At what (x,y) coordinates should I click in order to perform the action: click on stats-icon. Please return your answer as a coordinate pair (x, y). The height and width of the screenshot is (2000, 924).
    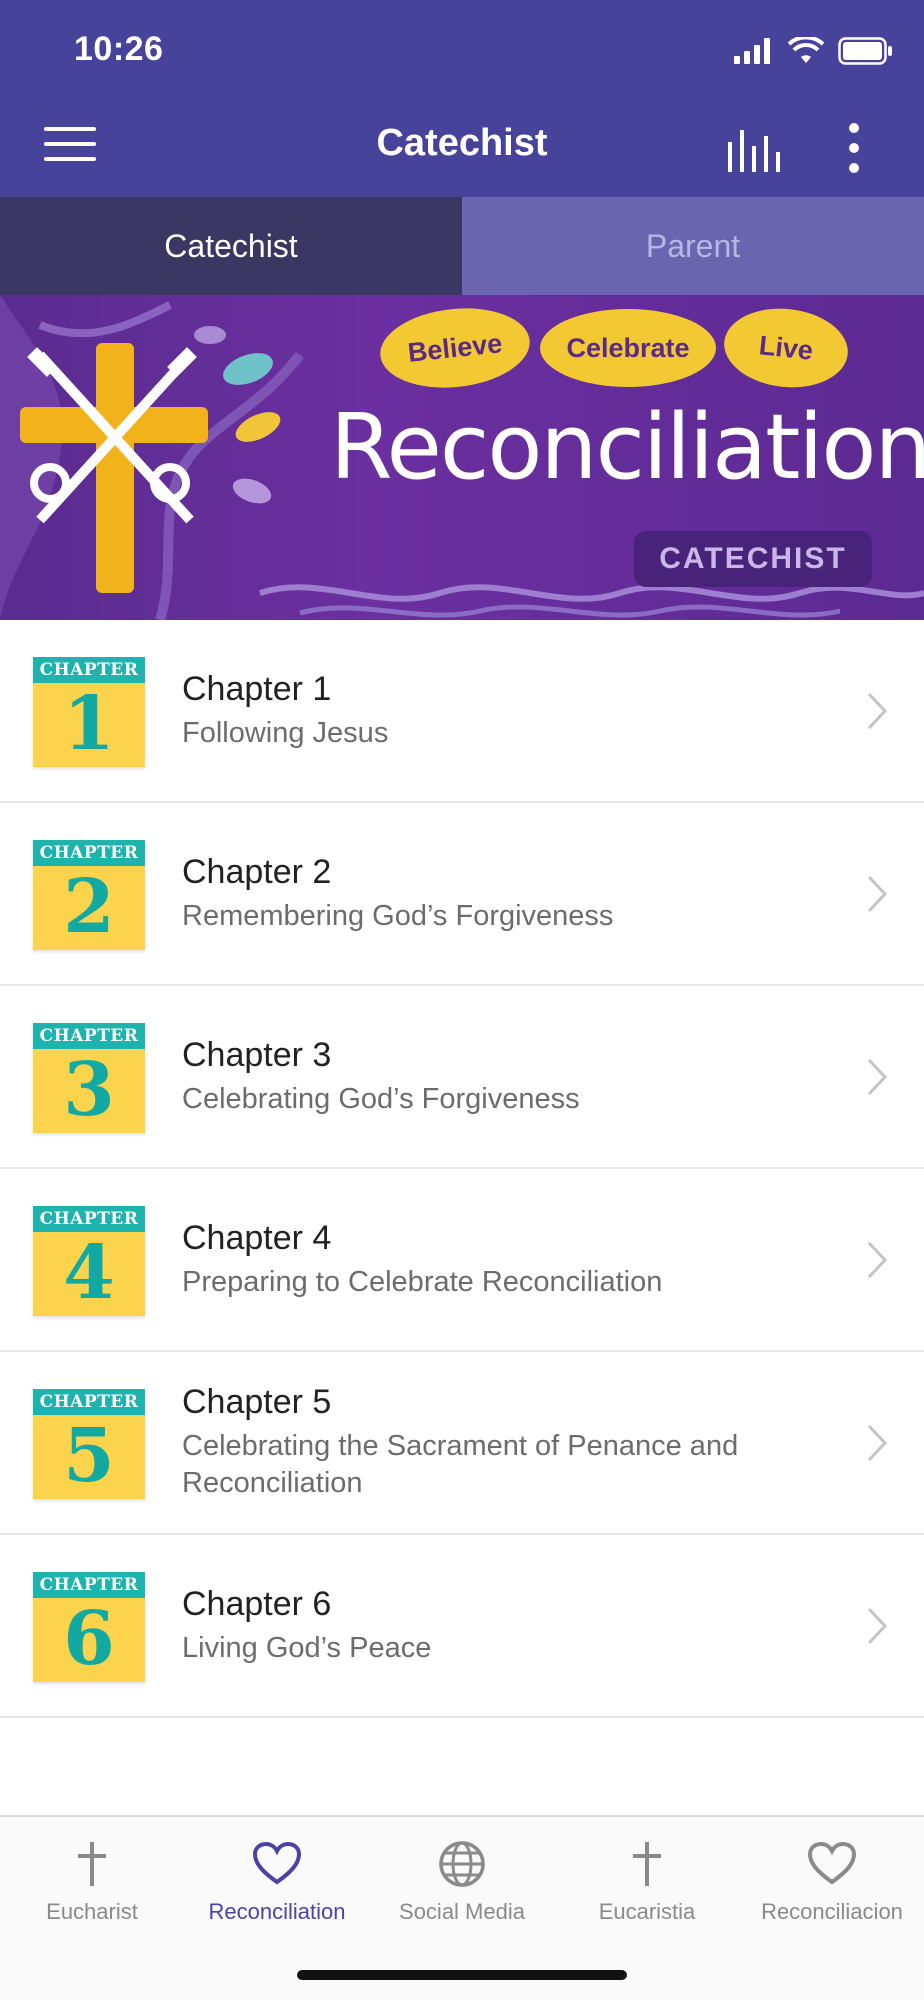
    Looking at the image, I should click on (754, 150).